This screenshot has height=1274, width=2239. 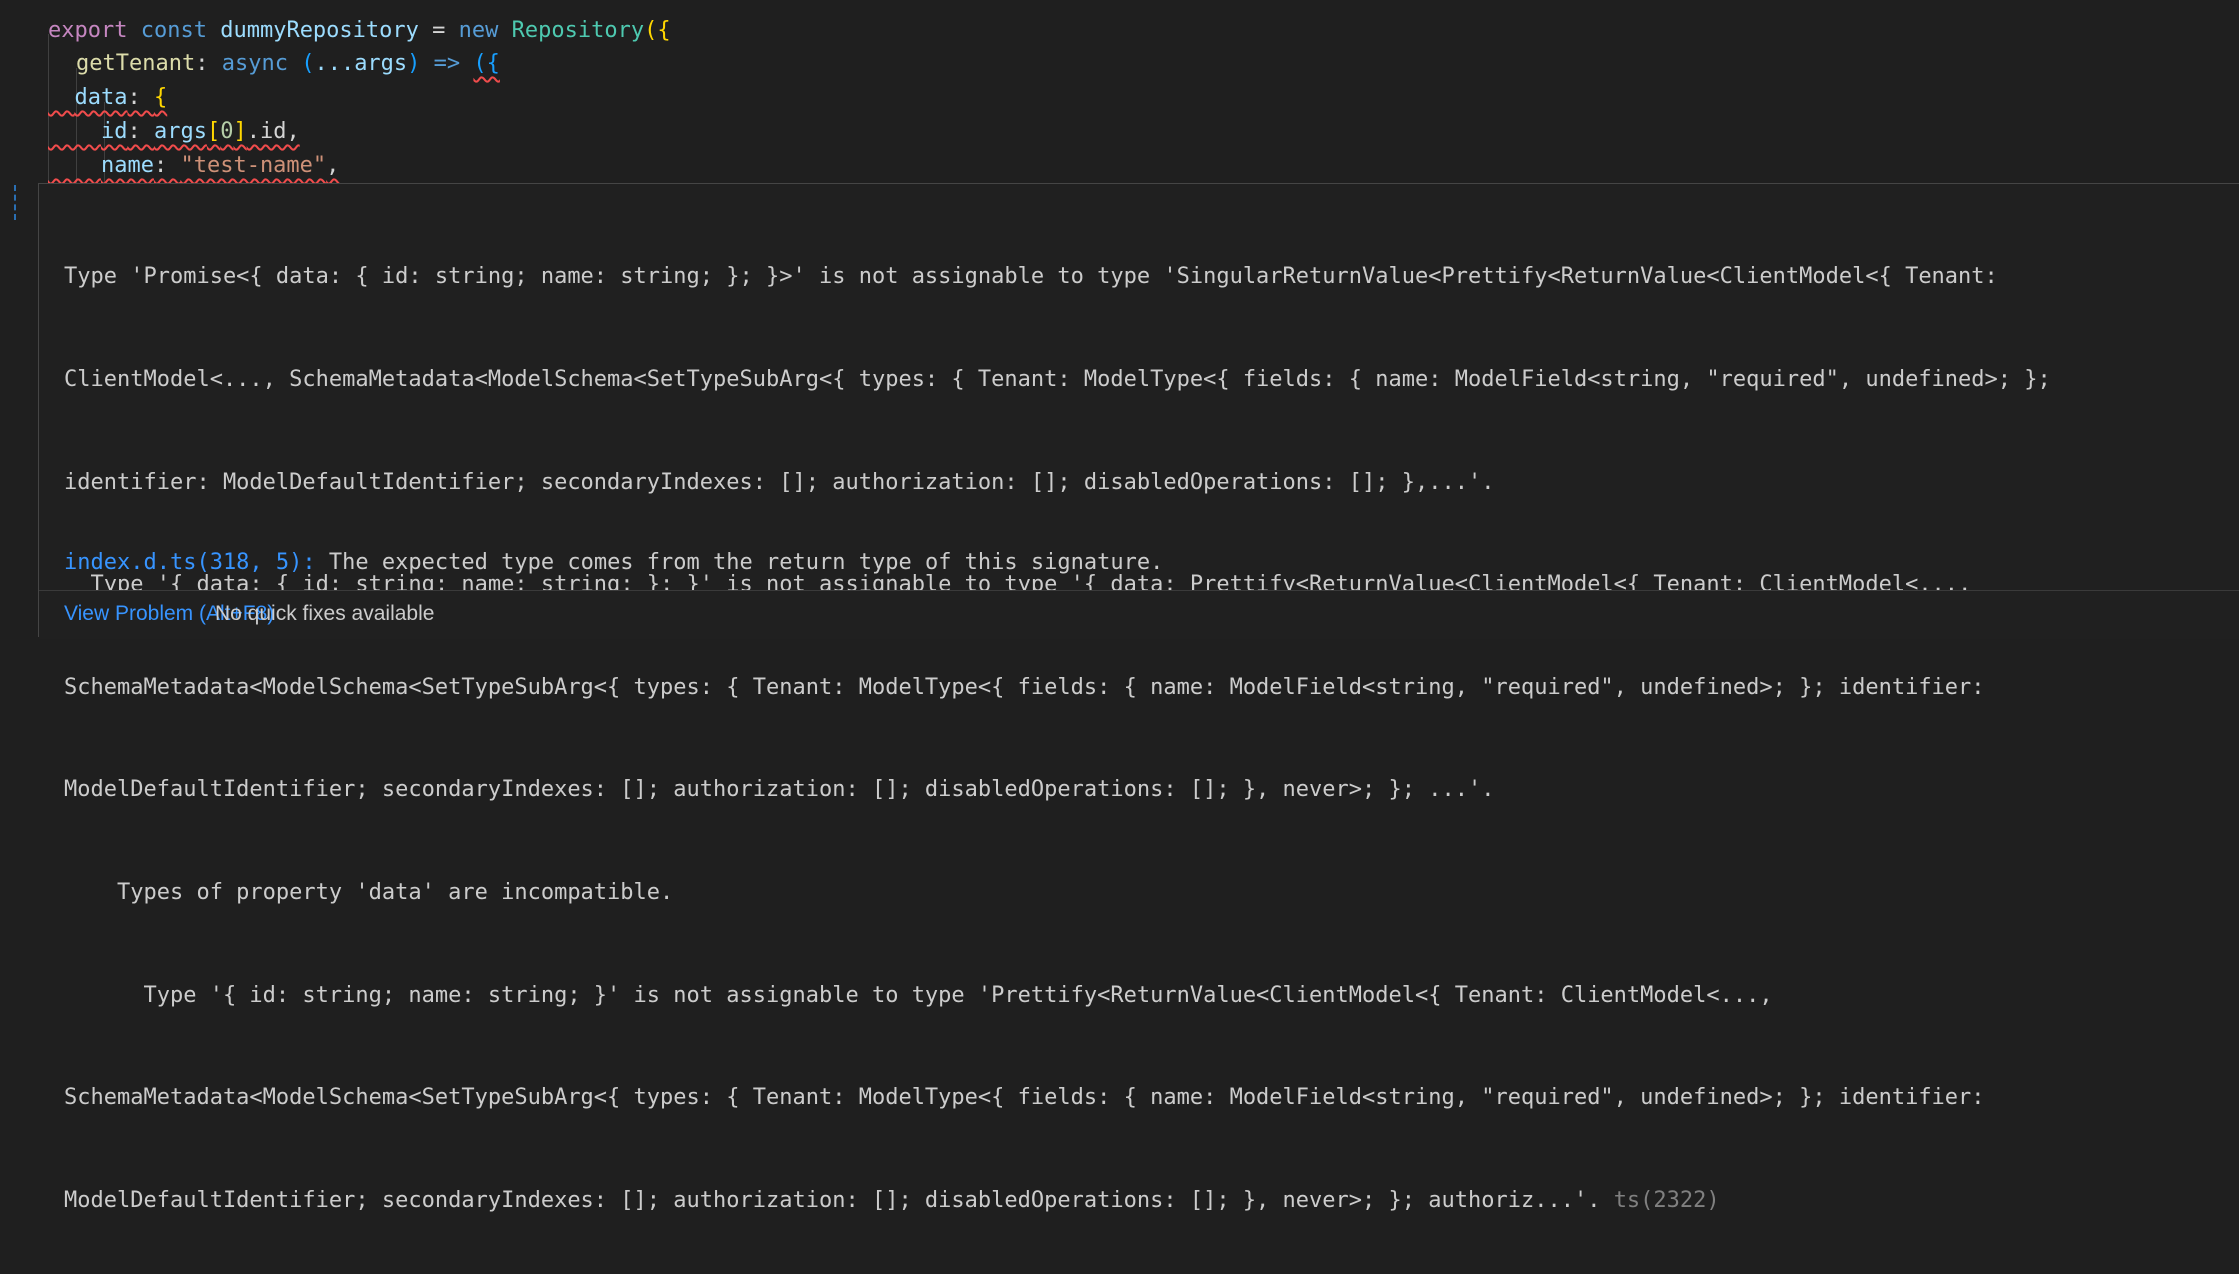 What do you see at coordinates (227, 131) in the screenshot?
I see `number-literal: 0` at bounding box center [227, 131].